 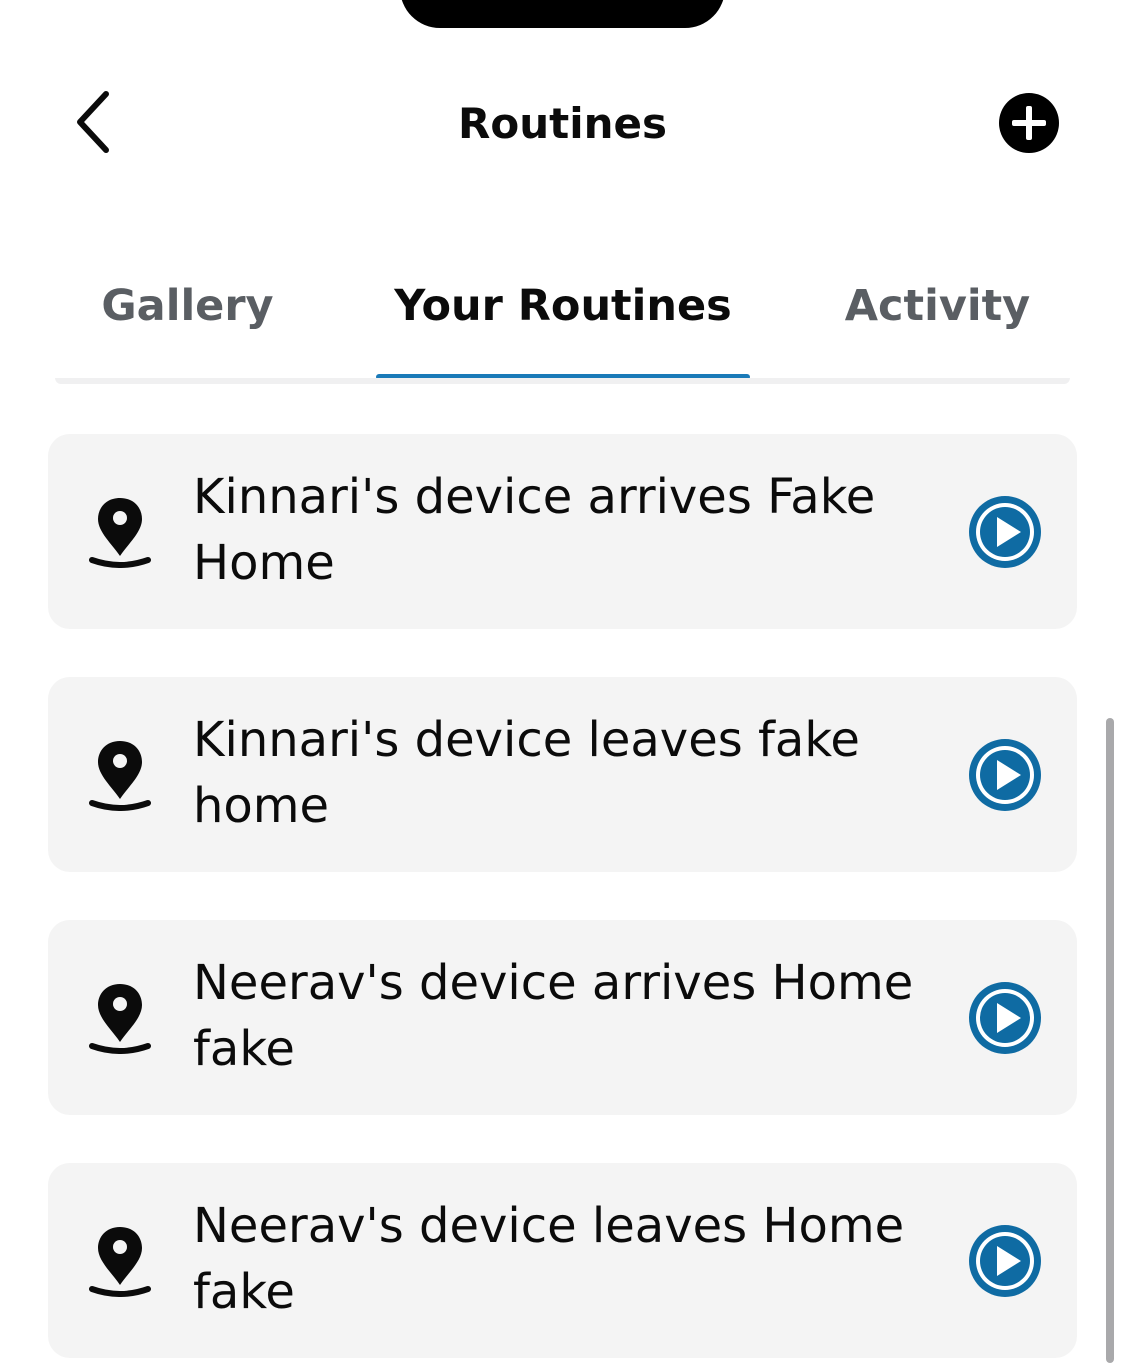 What do you see at coordinates (187, 306) in the screenshot?
I see `tab-gallery: Gallery` at bounding box center [187, 306].